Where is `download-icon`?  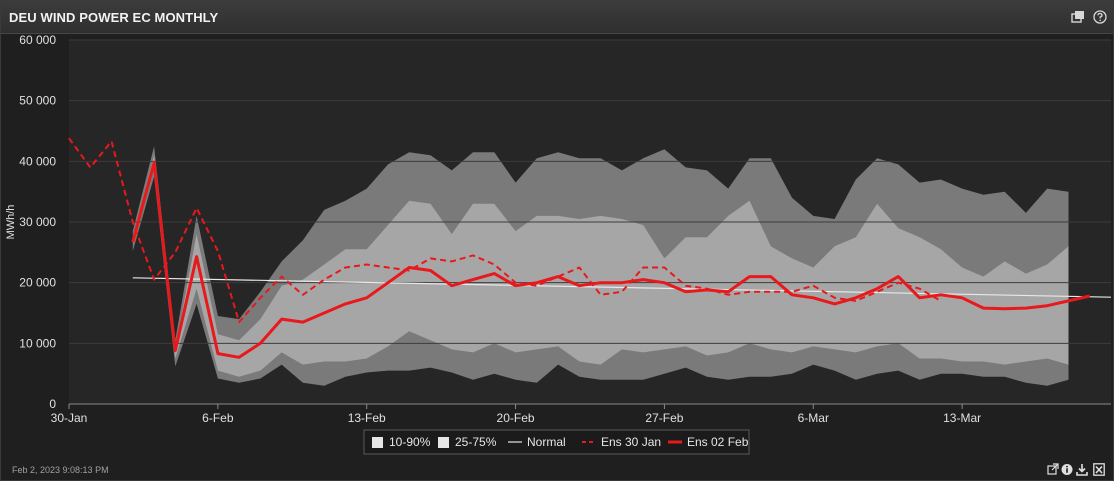
download-icon is located at coordinates (1082, 469).